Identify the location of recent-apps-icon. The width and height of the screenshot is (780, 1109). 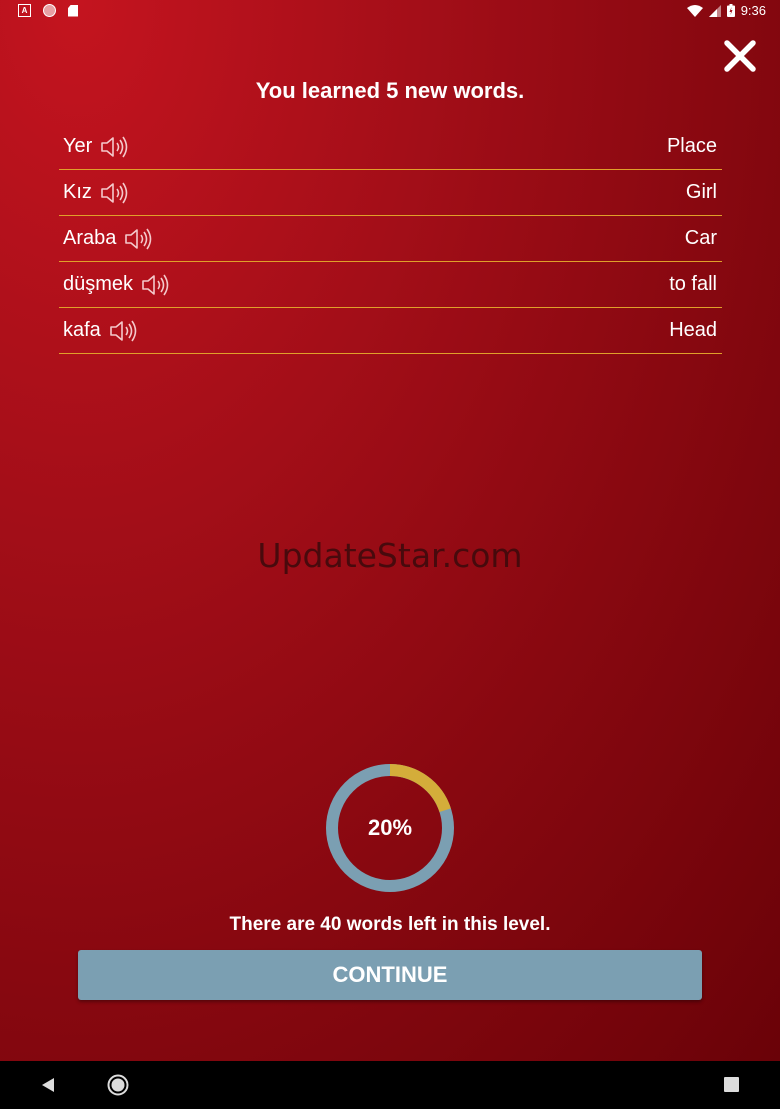
(731, 1084).